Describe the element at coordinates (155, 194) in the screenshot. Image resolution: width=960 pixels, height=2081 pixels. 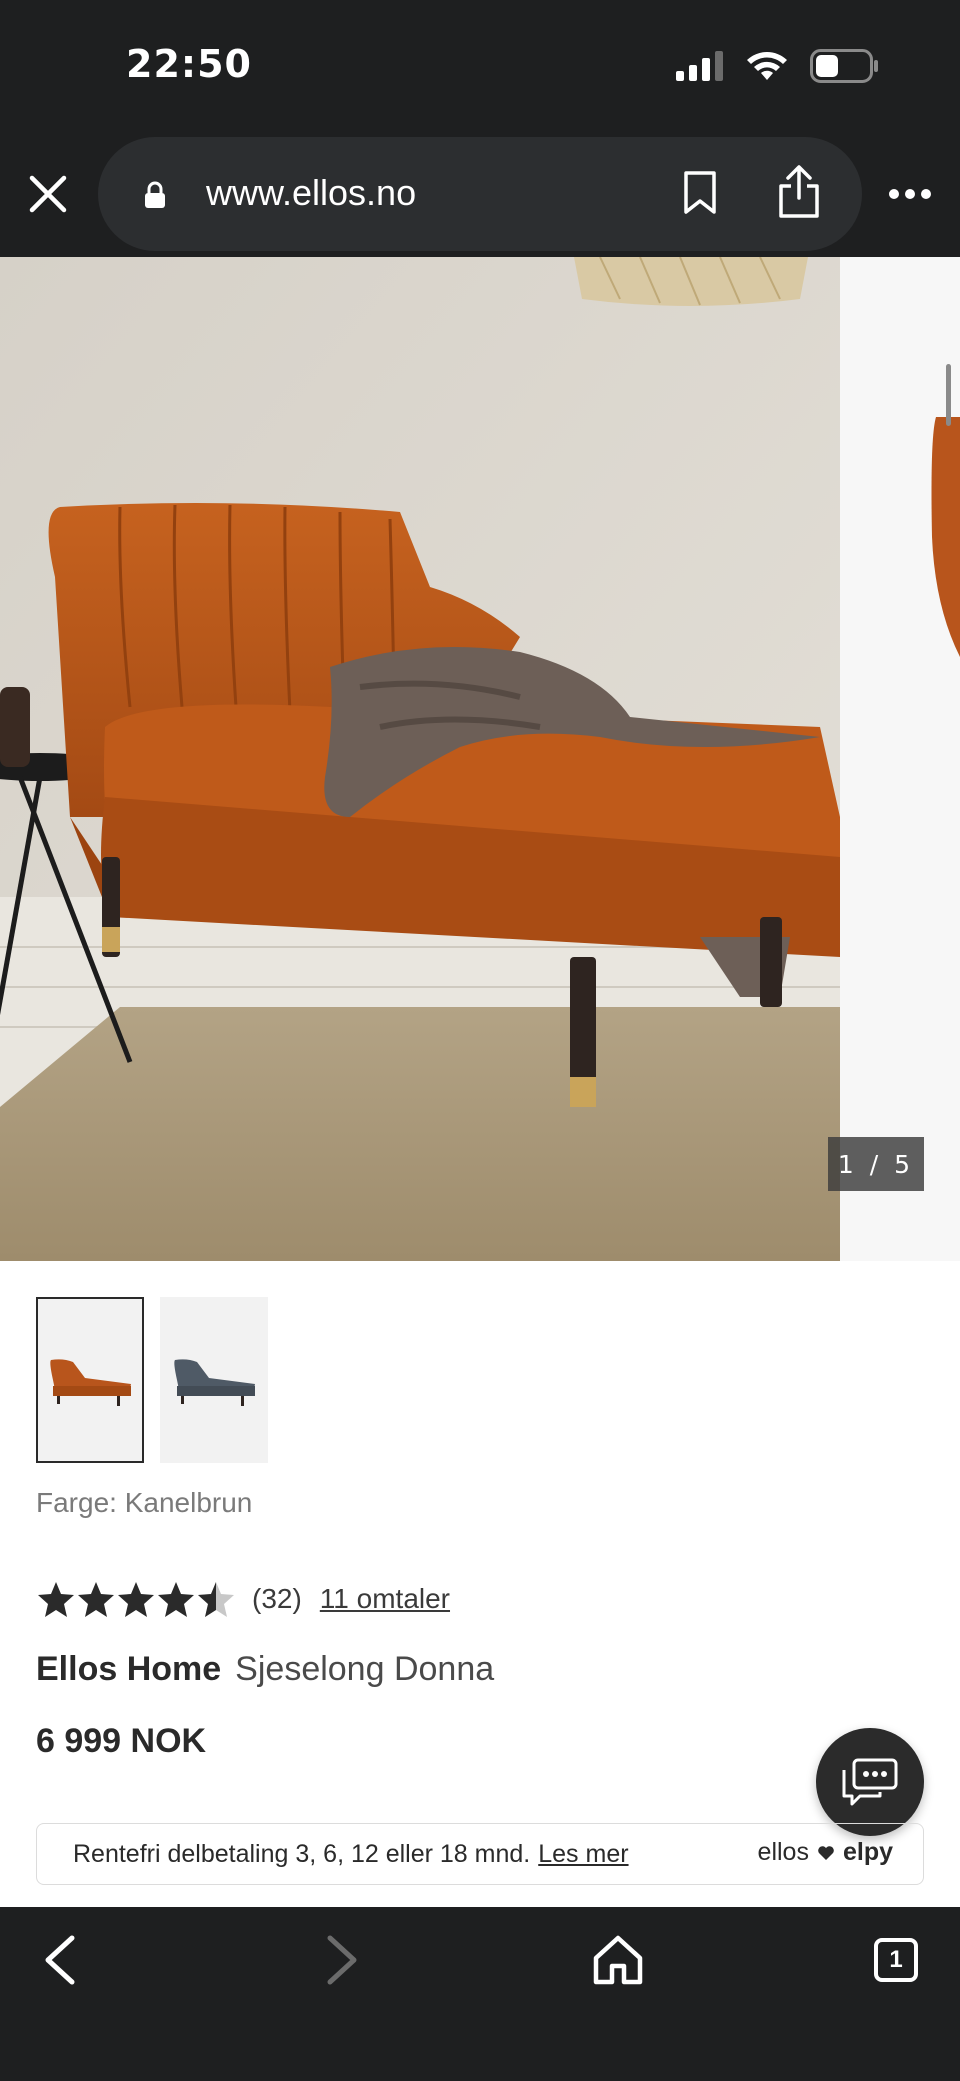
I see `lock-icon` at that location.